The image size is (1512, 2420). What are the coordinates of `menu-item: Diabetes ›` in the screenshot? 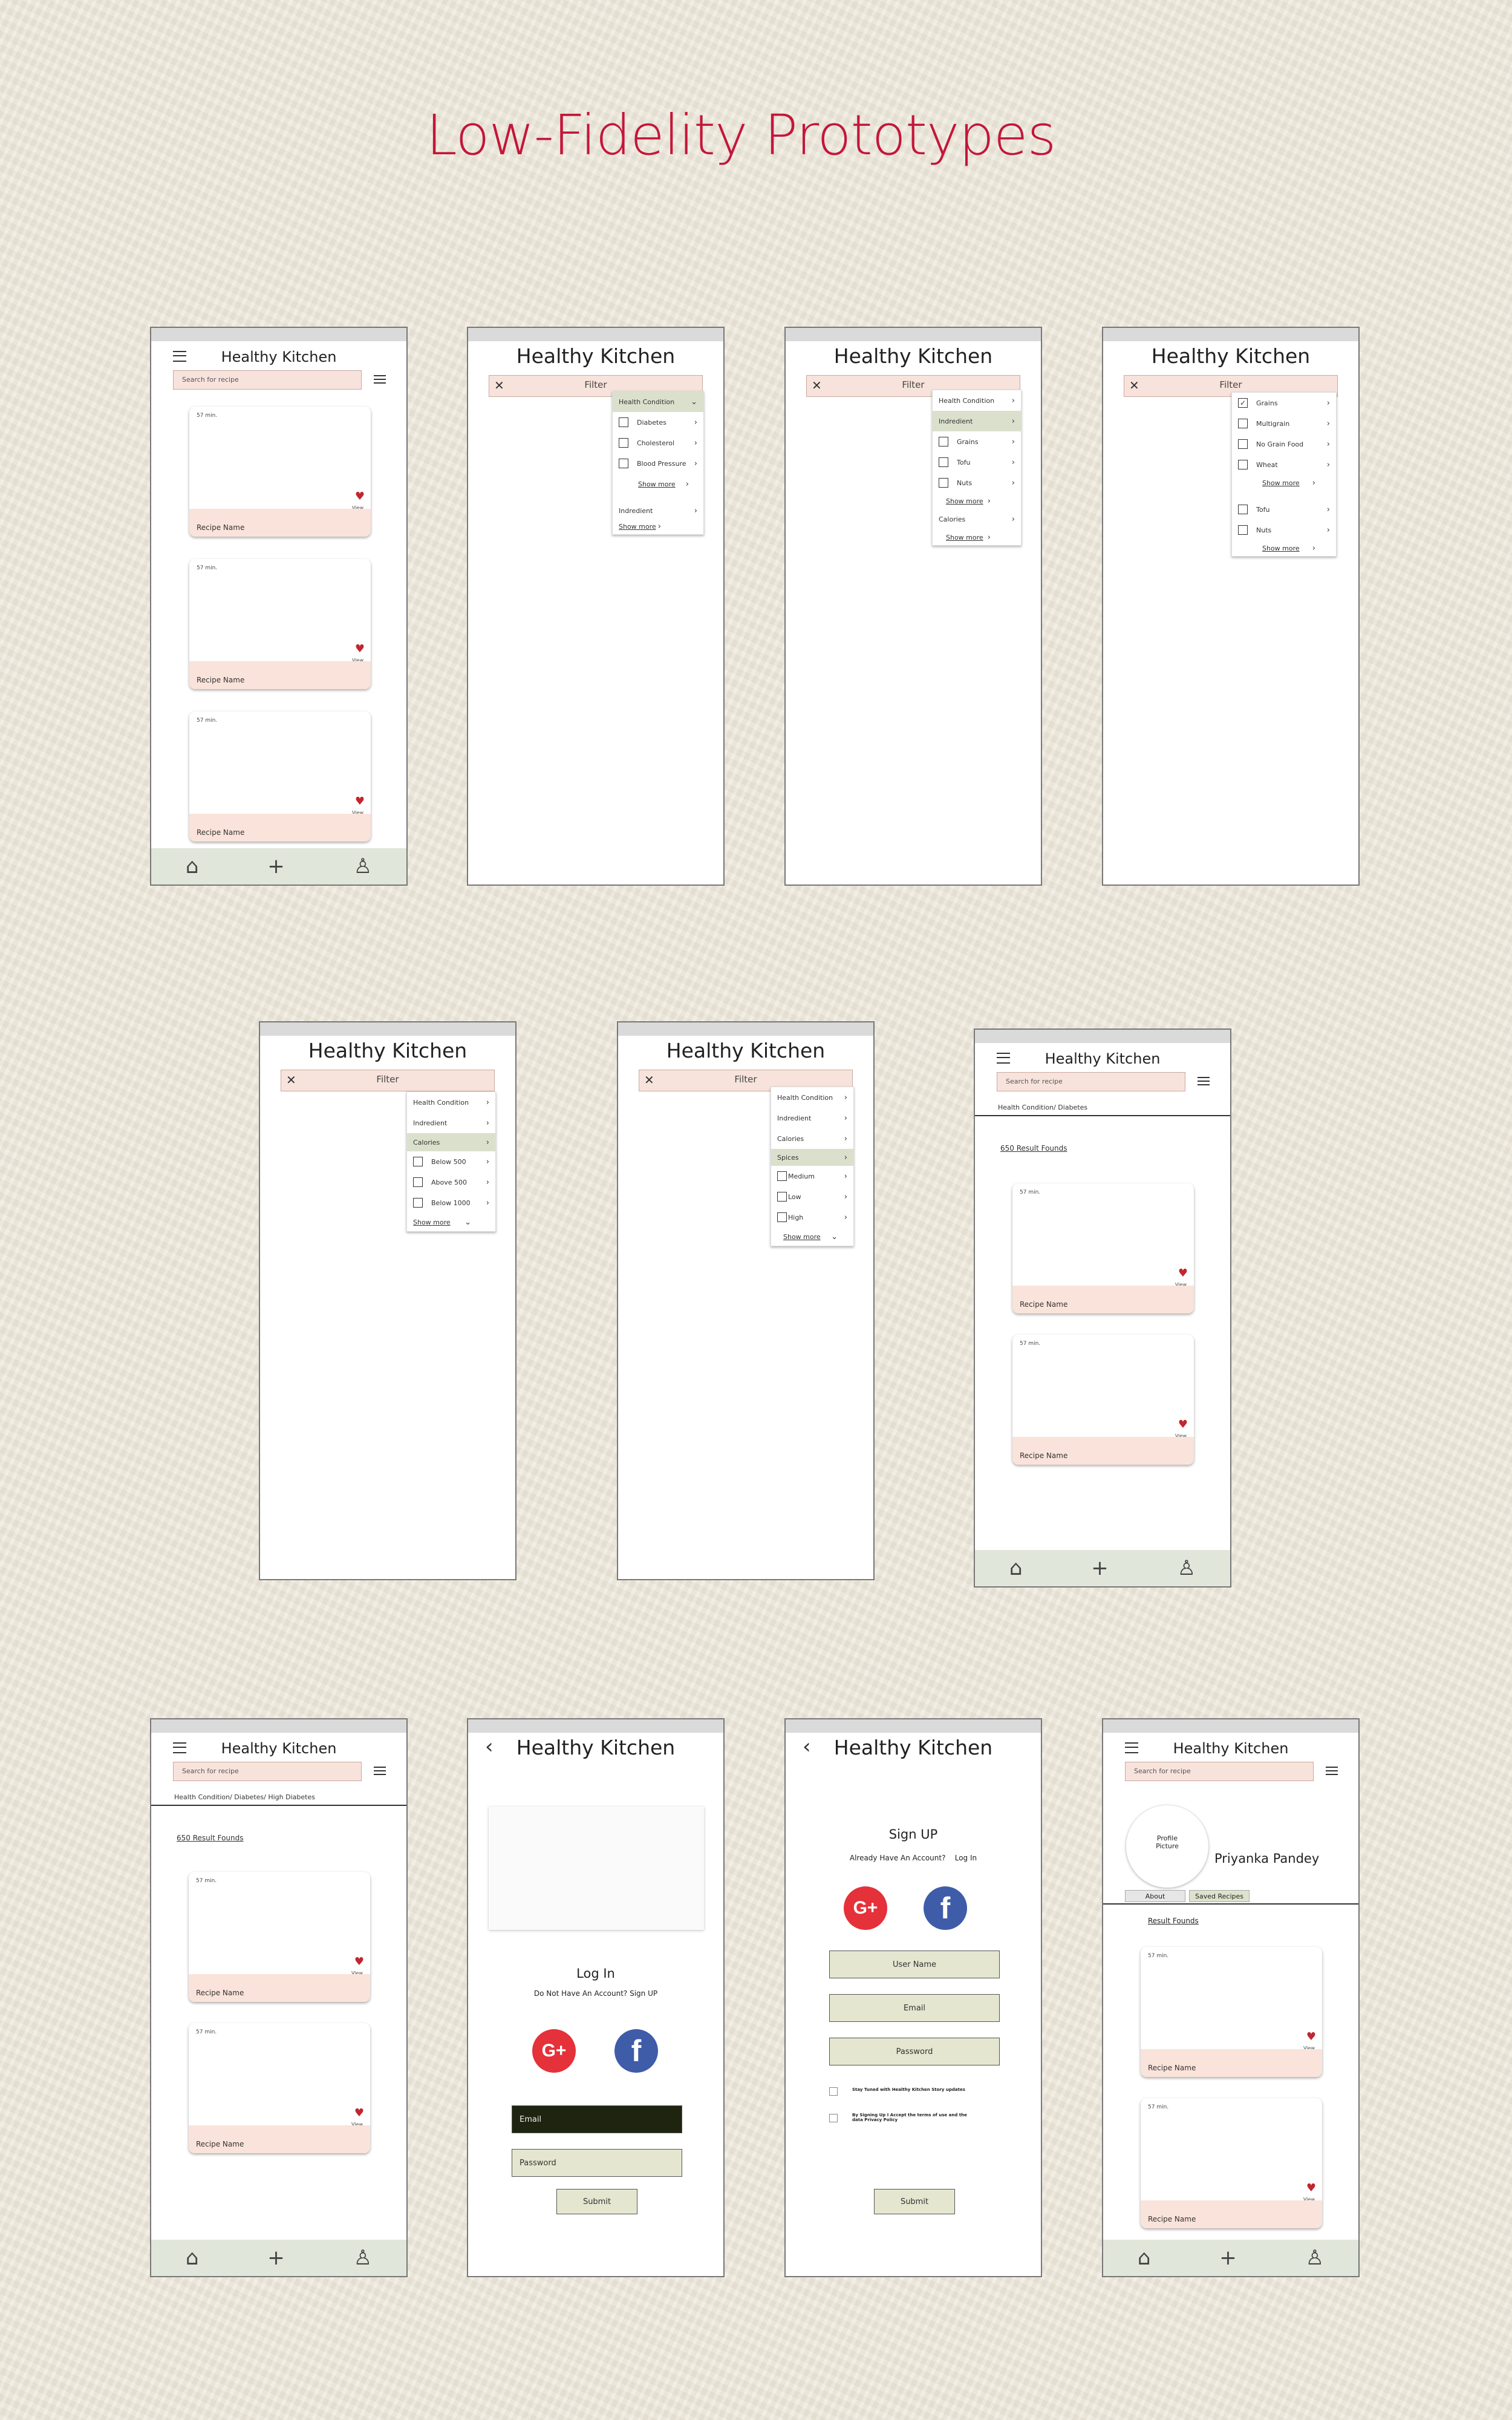 It's located at (658, 422).